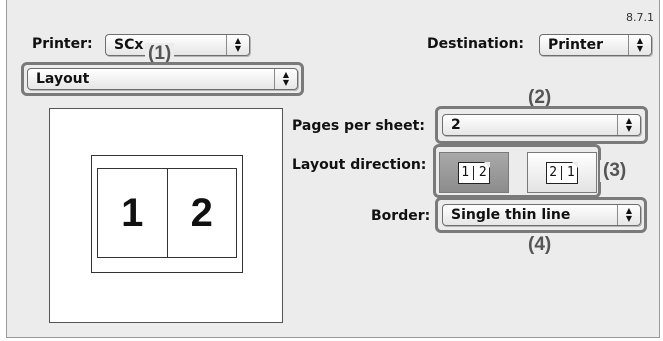 This screenshot has height=341, width=663. What do you see at coordinates (132, 212) in the screenshot?
I see `preview-page-left: 1` at bounding box center [132, 212].